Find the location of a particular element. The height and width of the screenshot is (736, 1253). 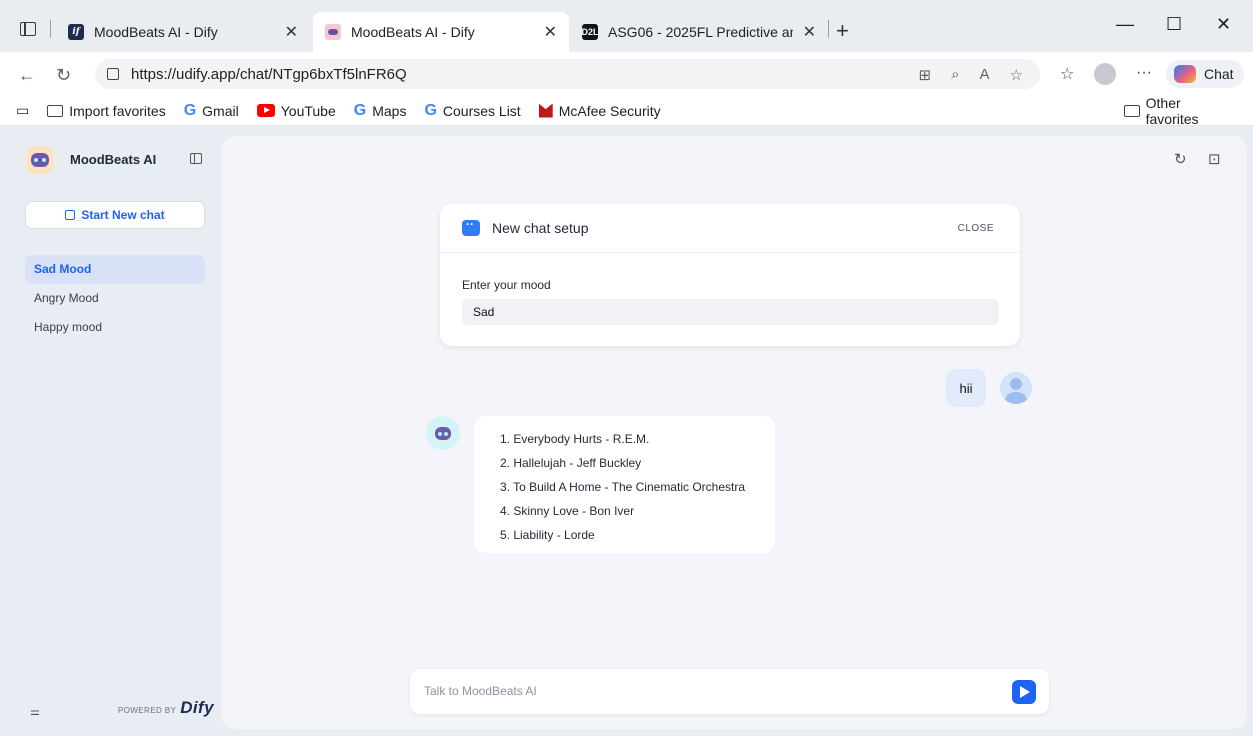

favorites-icon: ☆ is located at coordinates (1067, 74).